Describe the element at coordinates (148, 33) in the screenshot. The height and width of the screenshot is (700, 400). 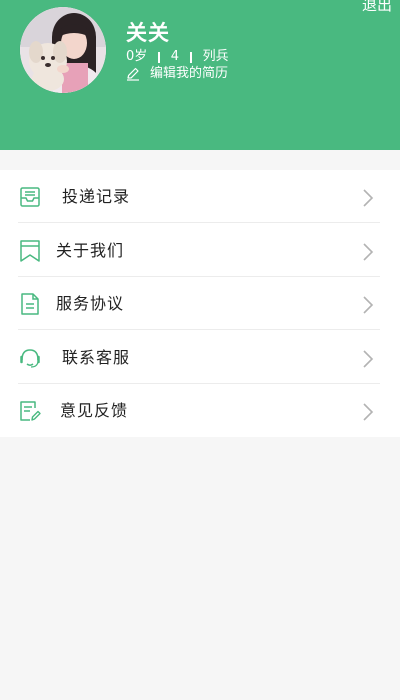
I see `user-name: 关关` at that location.